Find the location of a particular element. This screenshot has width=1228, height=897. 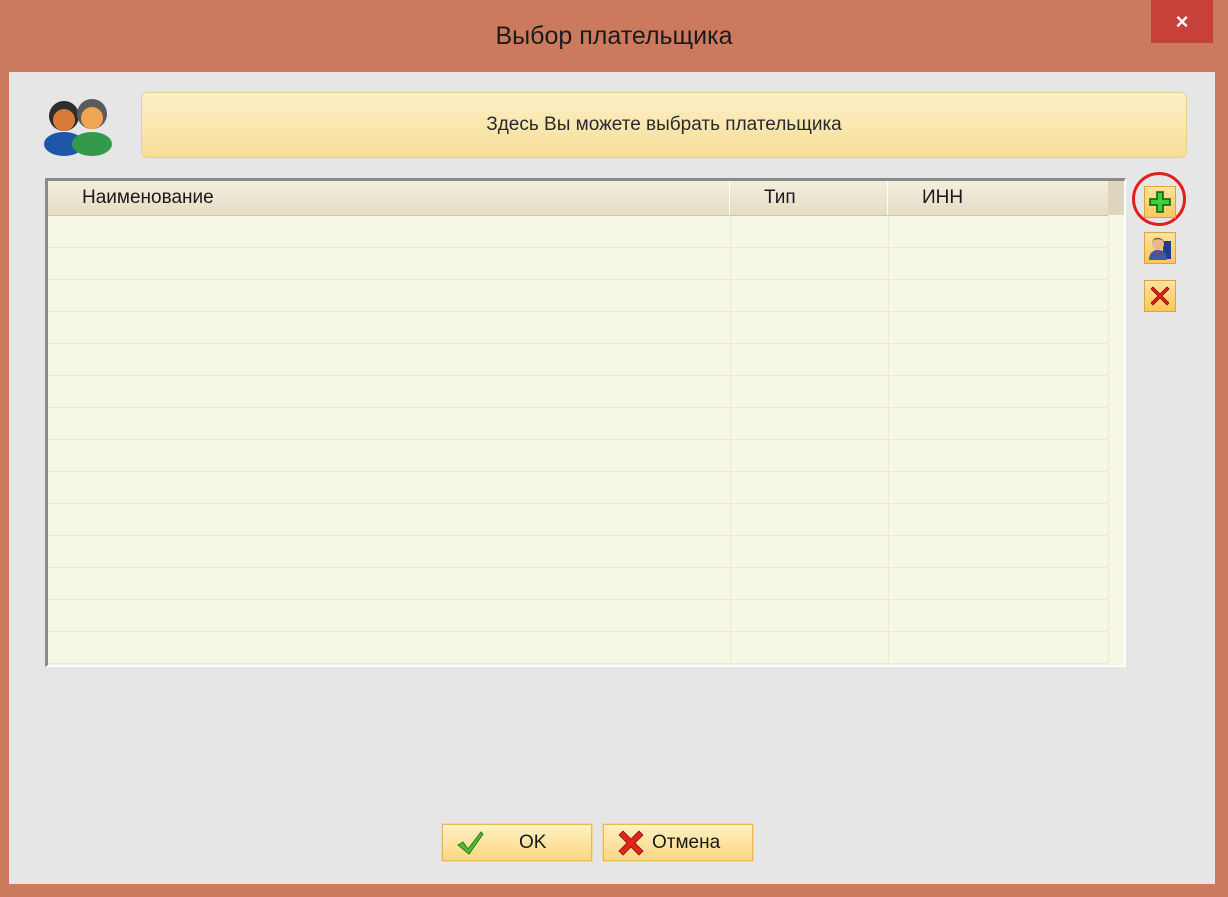

column-header-type: Тип is located at coordinates (809, 198).